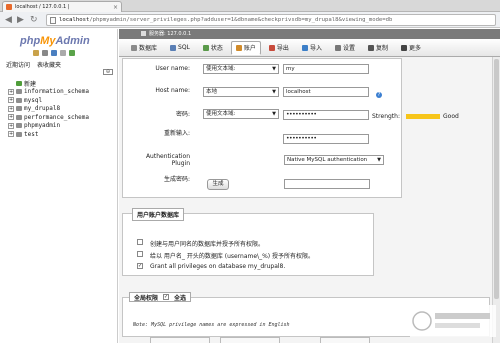 The image size is (500, 343). Describe the element at coordinates (33, 64) in the screenshot. I see `sidebar-tabs: 近期访问 表收藏夹` at that location.